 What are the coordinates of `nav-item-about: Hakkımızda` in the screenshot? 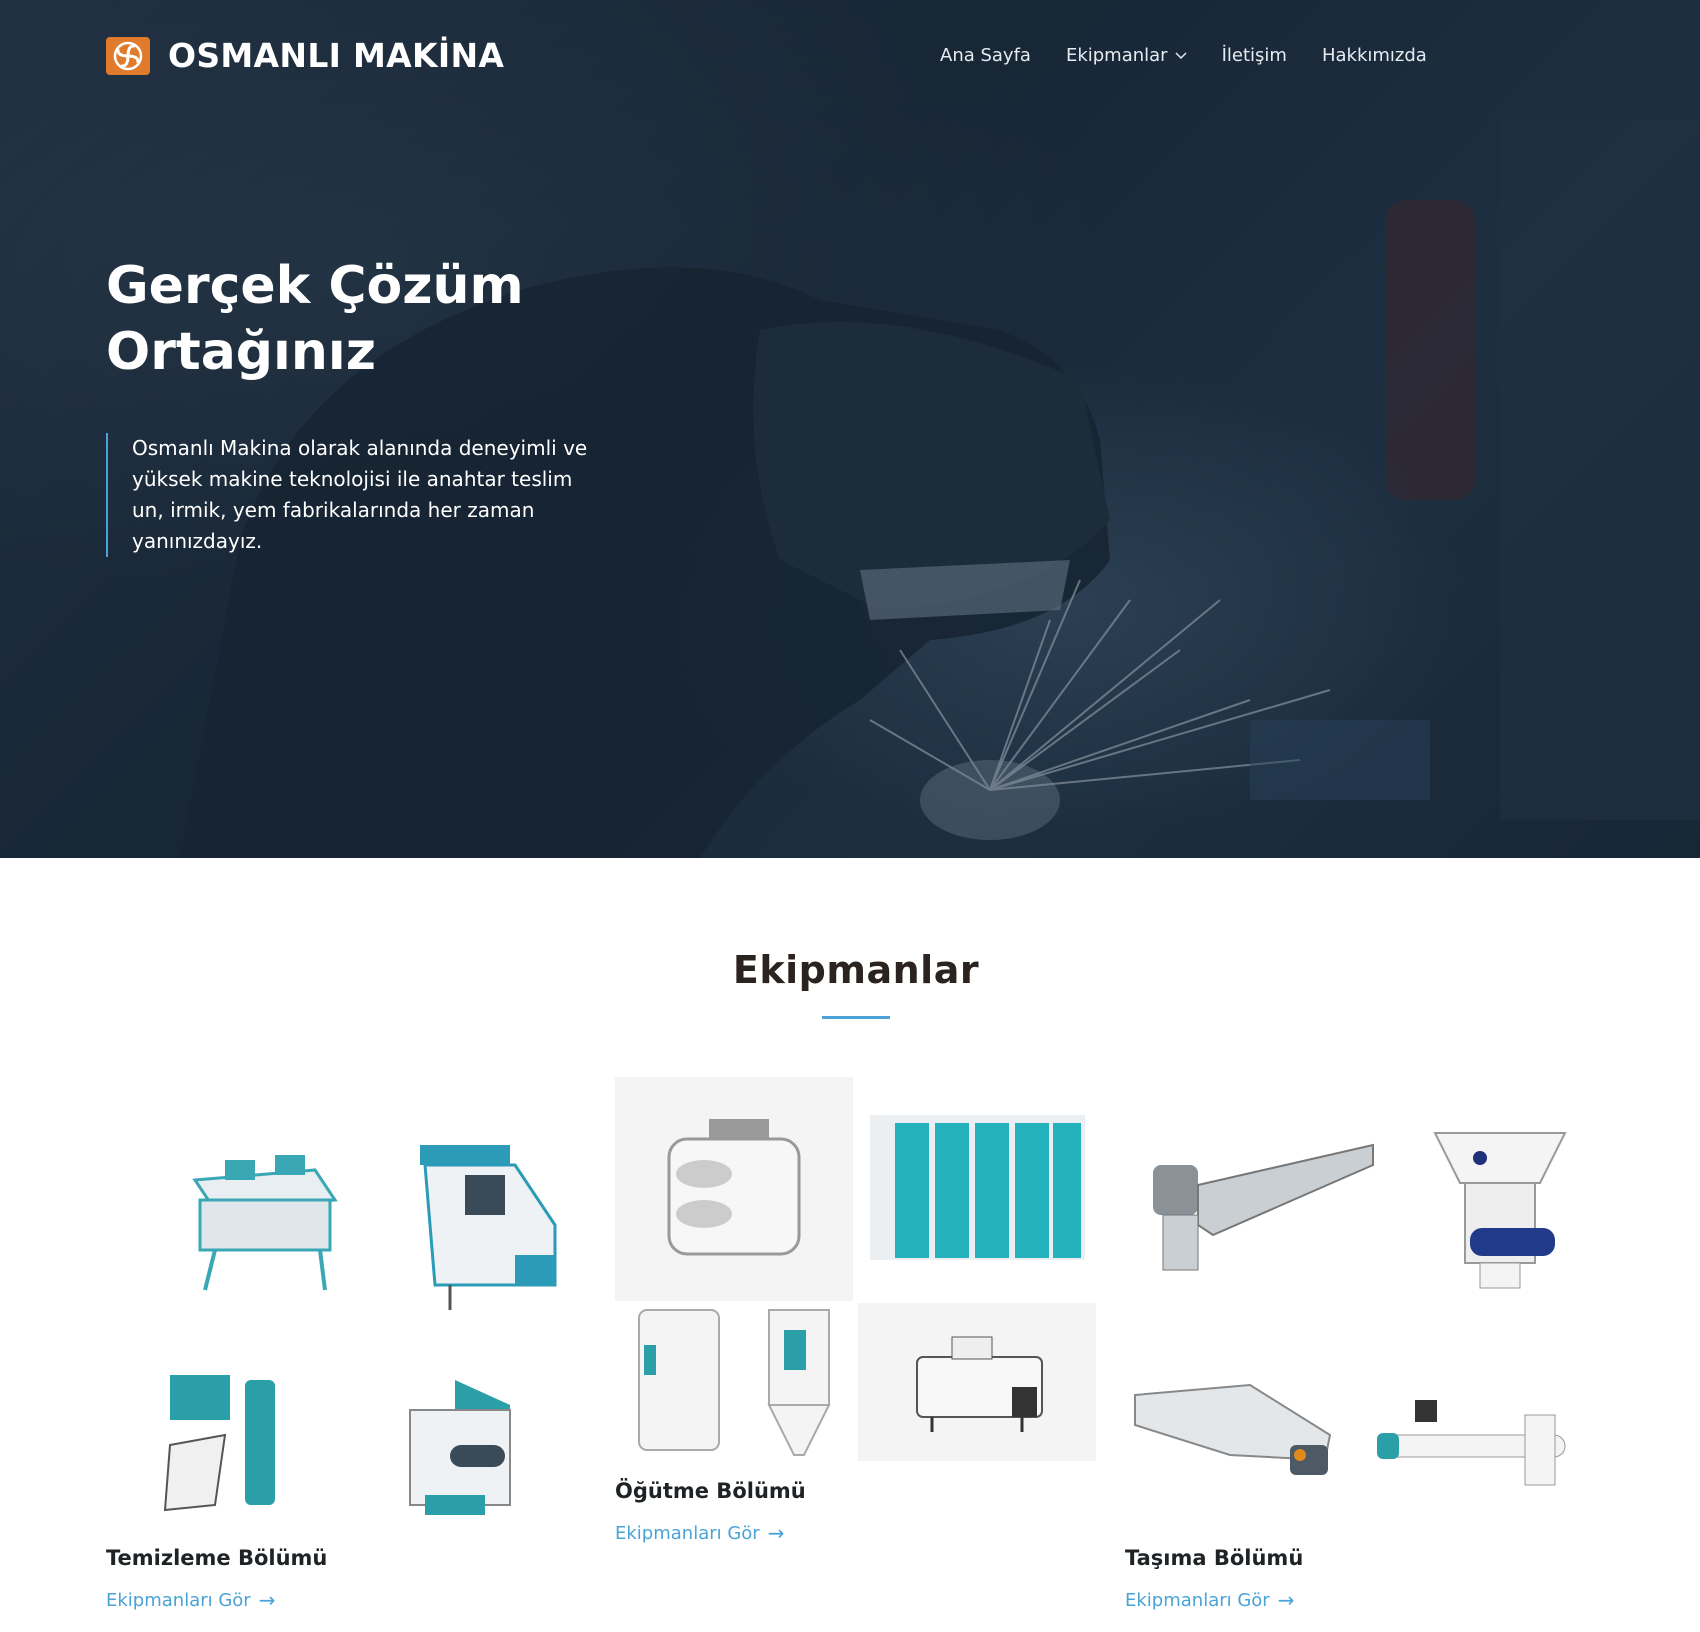 It's located at (1374, 55).